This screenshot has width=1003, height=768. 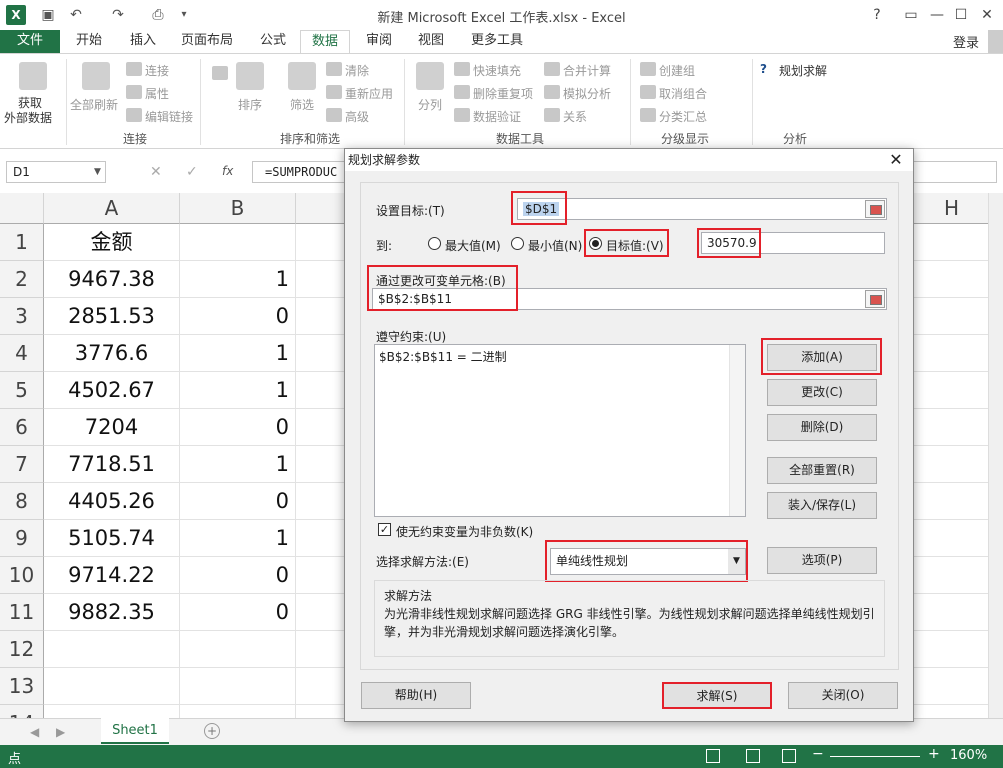 What do you see at coordinates (497, 116) in the screenshot?
I see `data-validation-button: 数据验证` at bounding box center [497, 116].